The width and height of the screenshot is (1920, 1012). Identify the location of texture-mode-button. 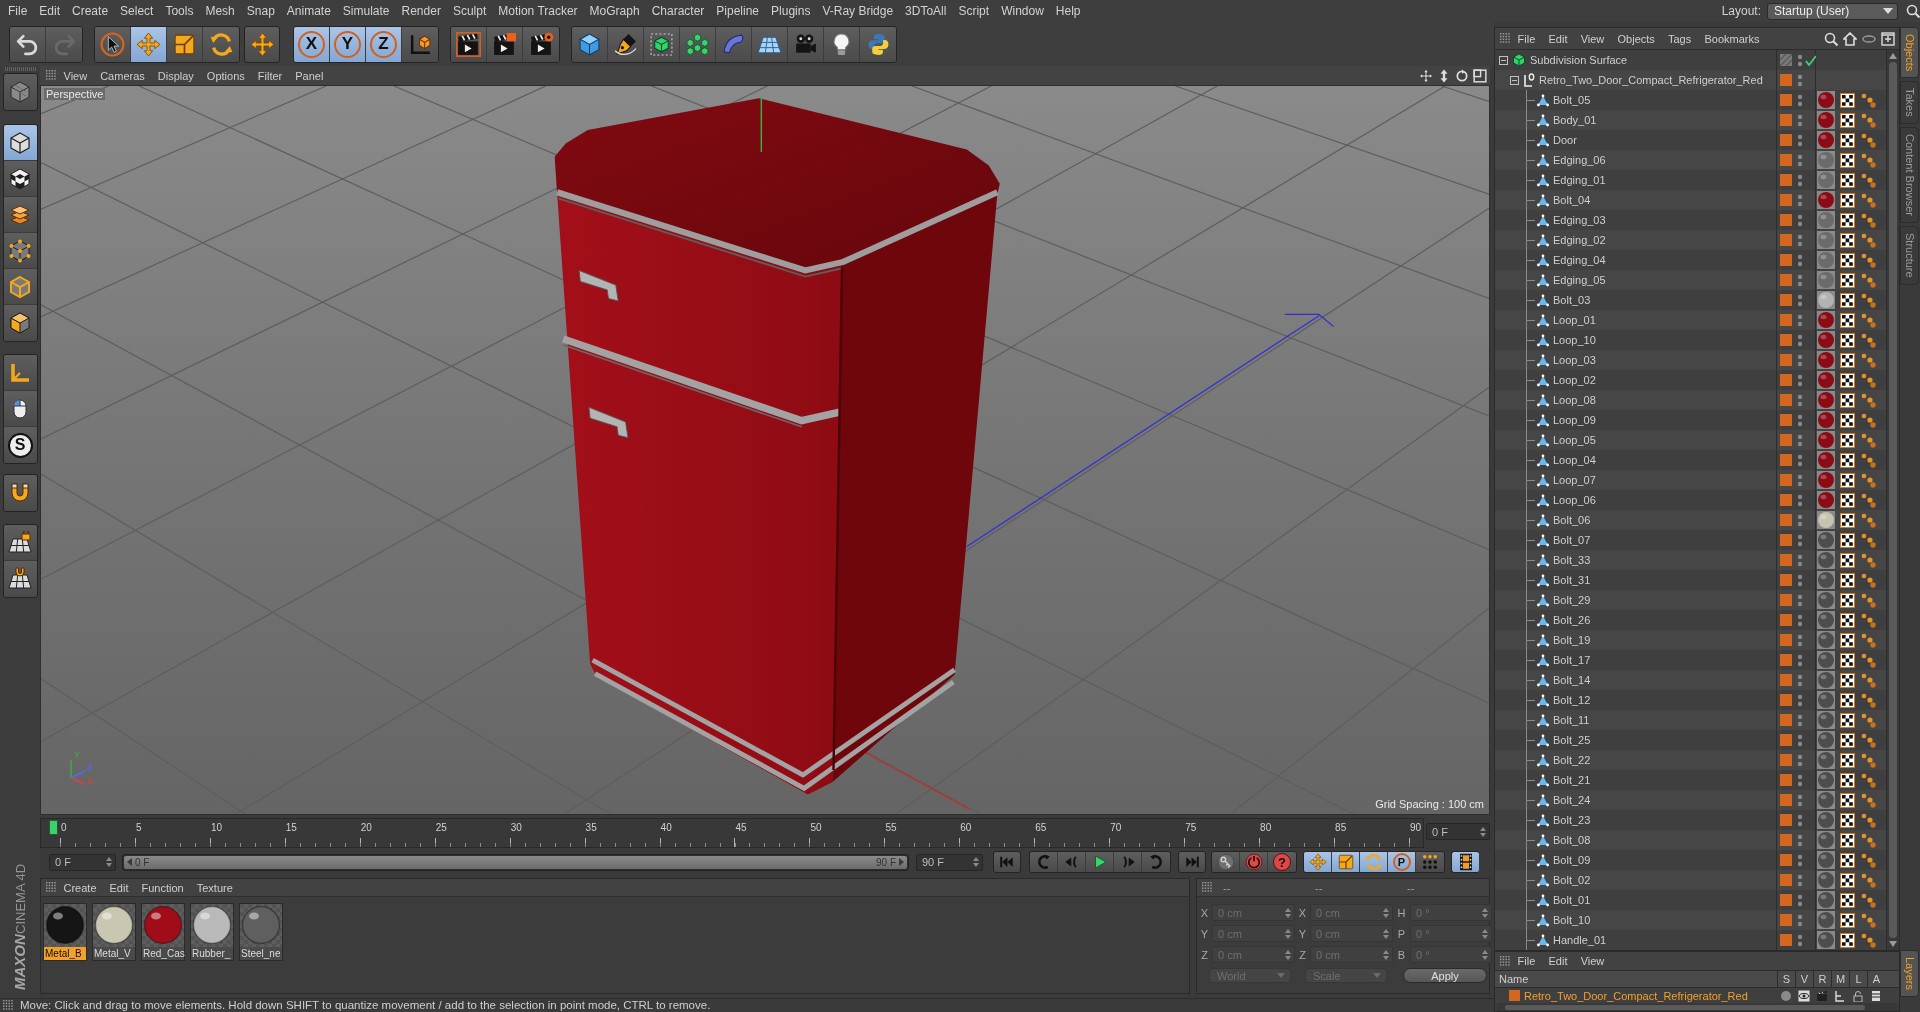
(20, 179).